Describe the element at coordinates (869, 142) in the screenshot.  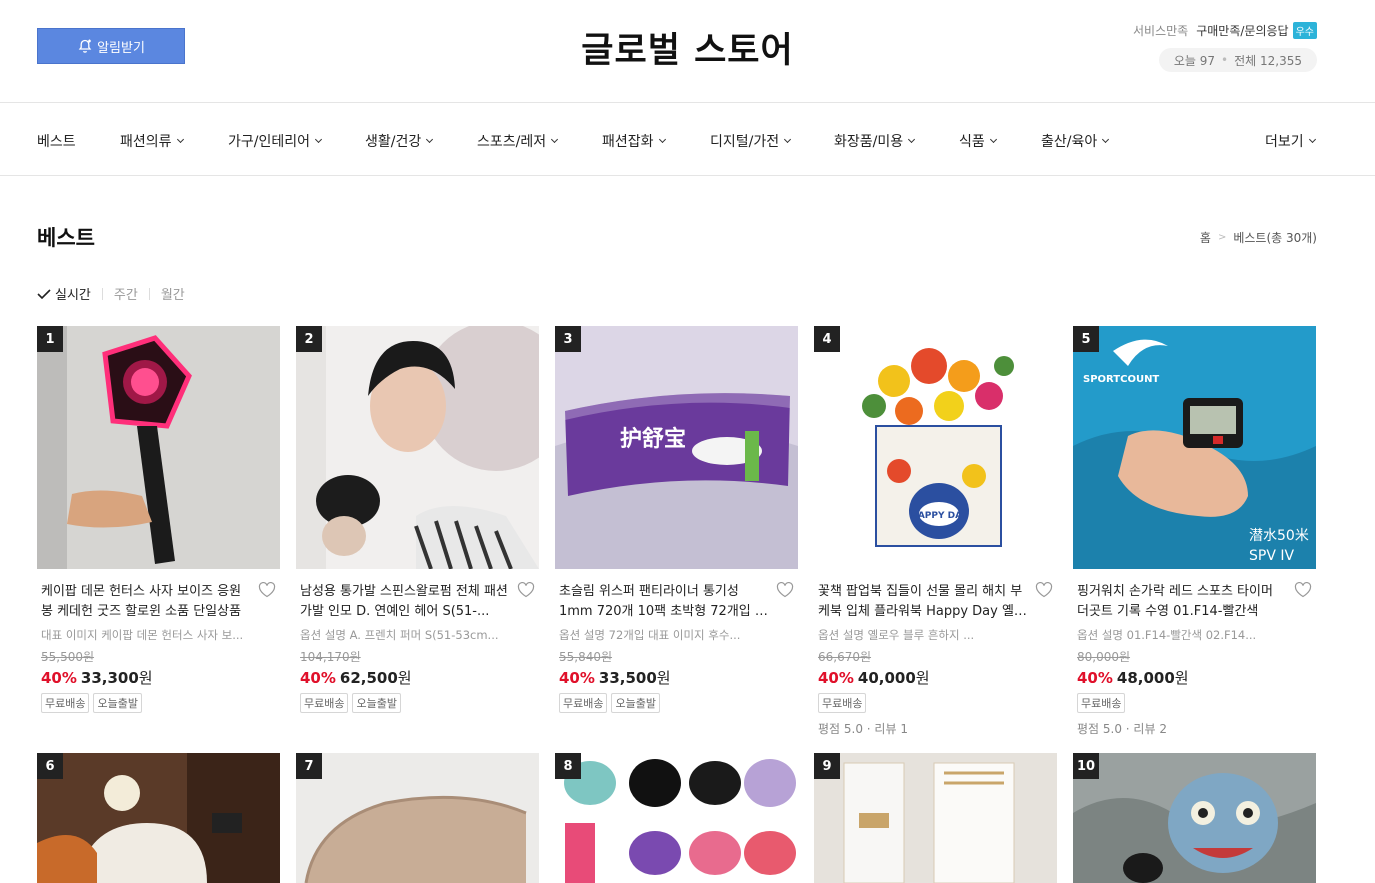
I see `nav-label: 화장품/미용` at that location.